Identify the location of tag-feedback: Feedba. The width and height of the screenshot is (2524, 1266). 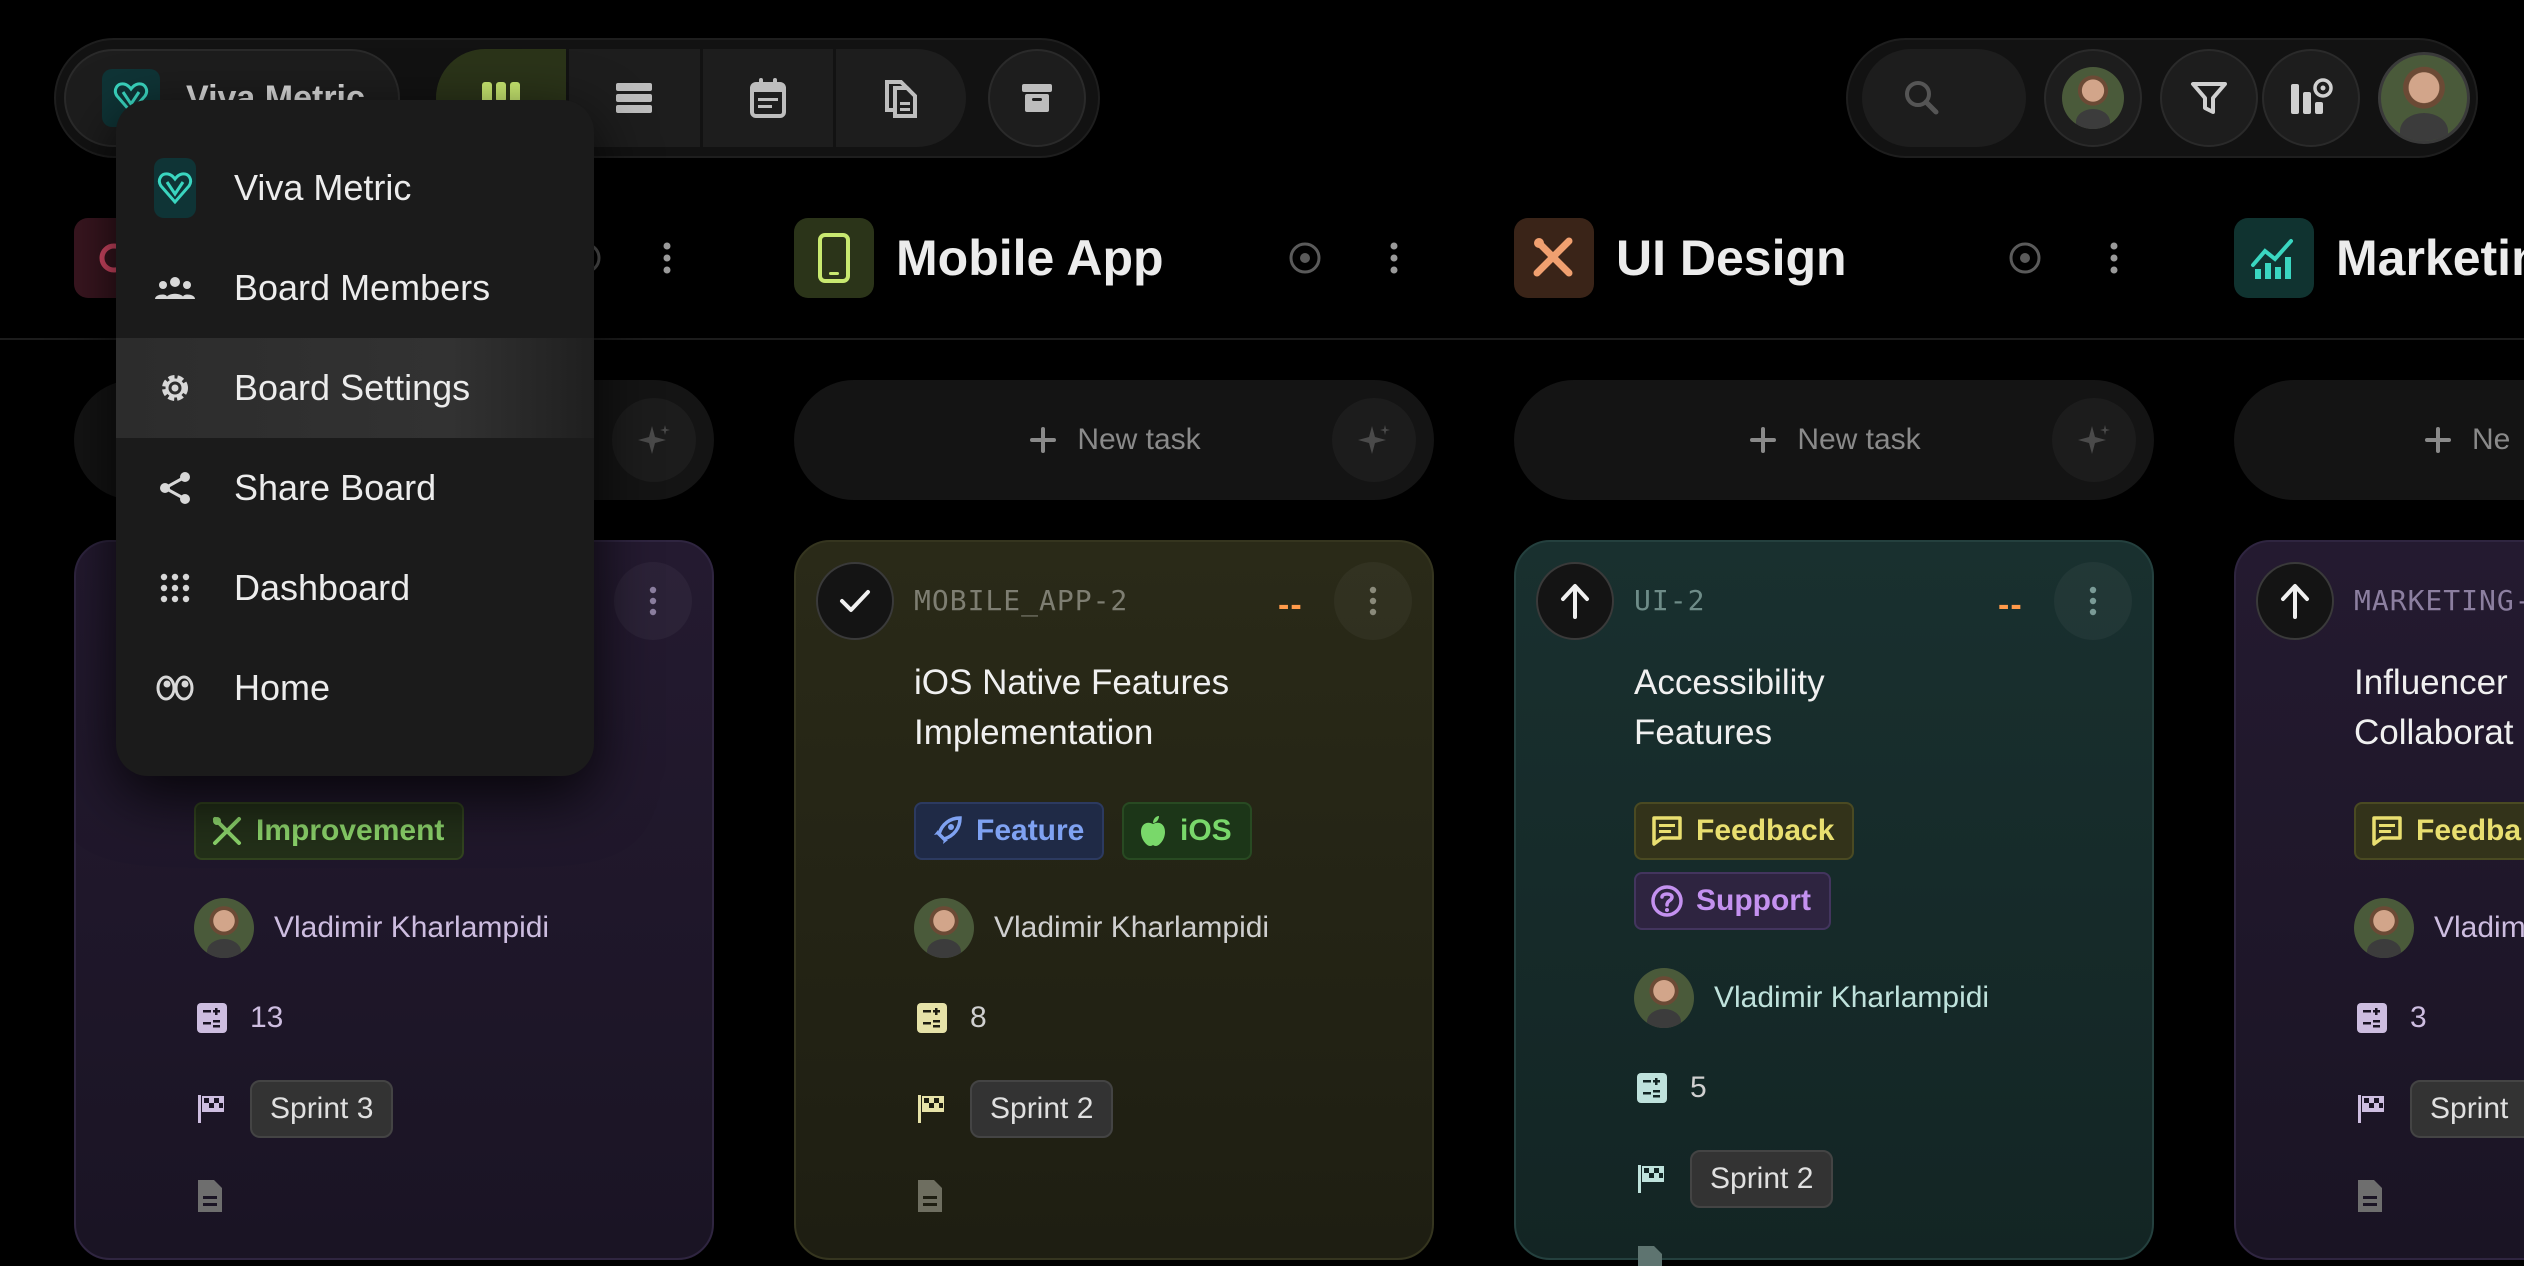
(2439, 831).